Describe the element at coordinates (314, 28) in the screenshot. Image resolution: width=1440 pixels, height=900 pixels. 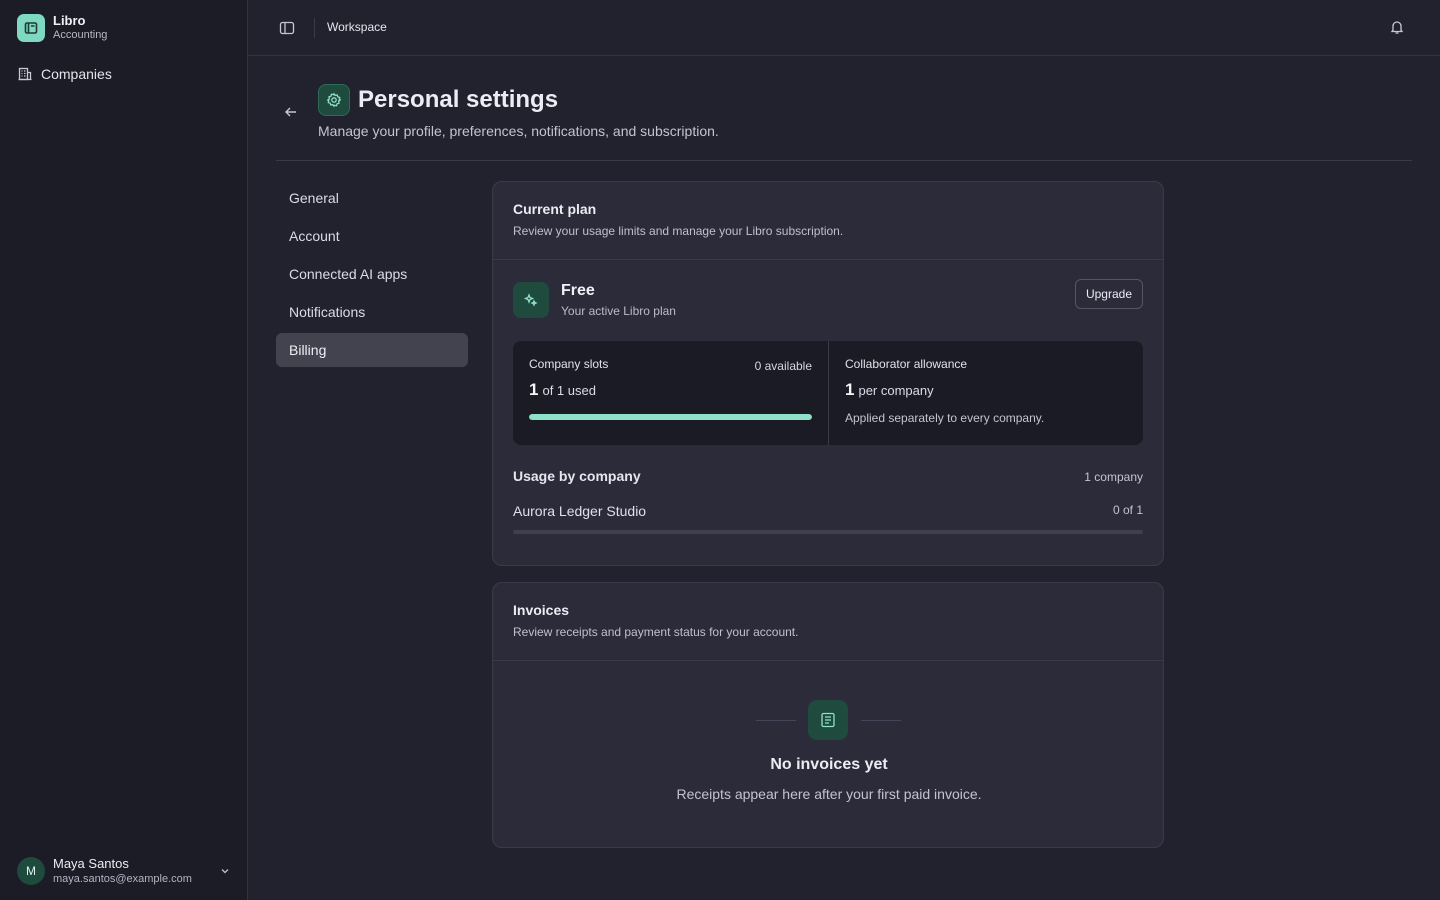
I see `topbar-divider` at that location.